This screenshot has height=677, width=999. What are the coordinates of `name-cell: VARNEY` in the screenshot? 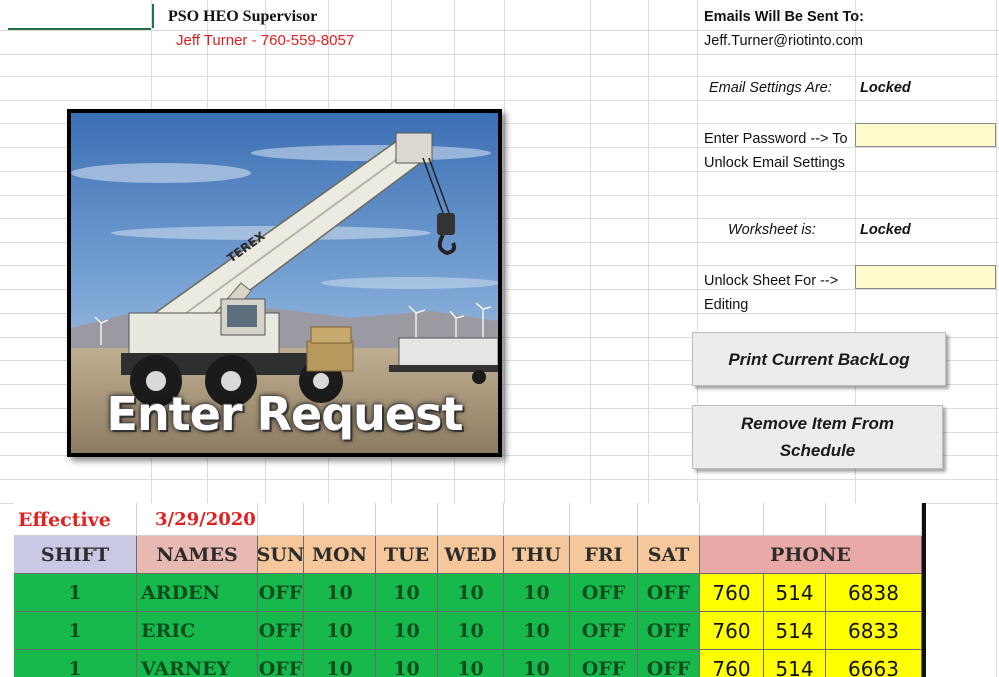 It's located at (197, 663).